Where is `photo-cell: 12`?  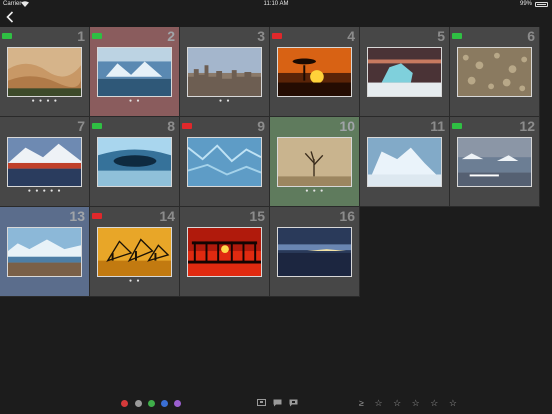 photo-cell: 12 is located at coordinates (495, 162).